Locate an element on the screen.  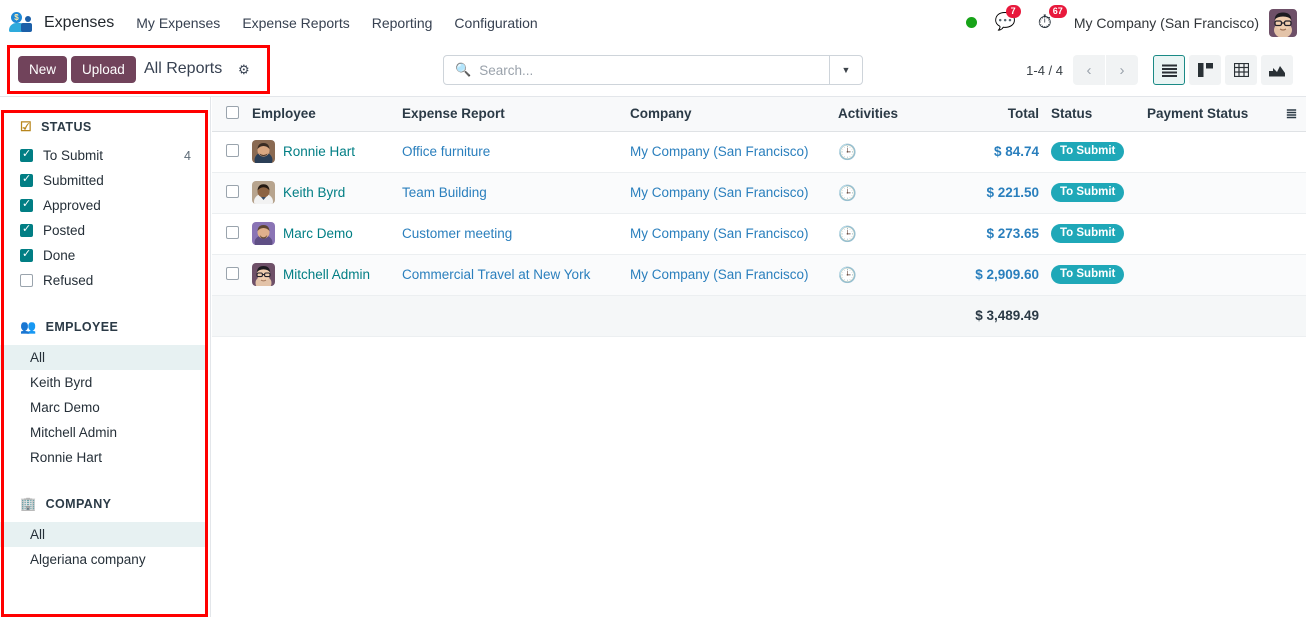
filter-option-submitted: Submitted is located at coordinates (102, 180).